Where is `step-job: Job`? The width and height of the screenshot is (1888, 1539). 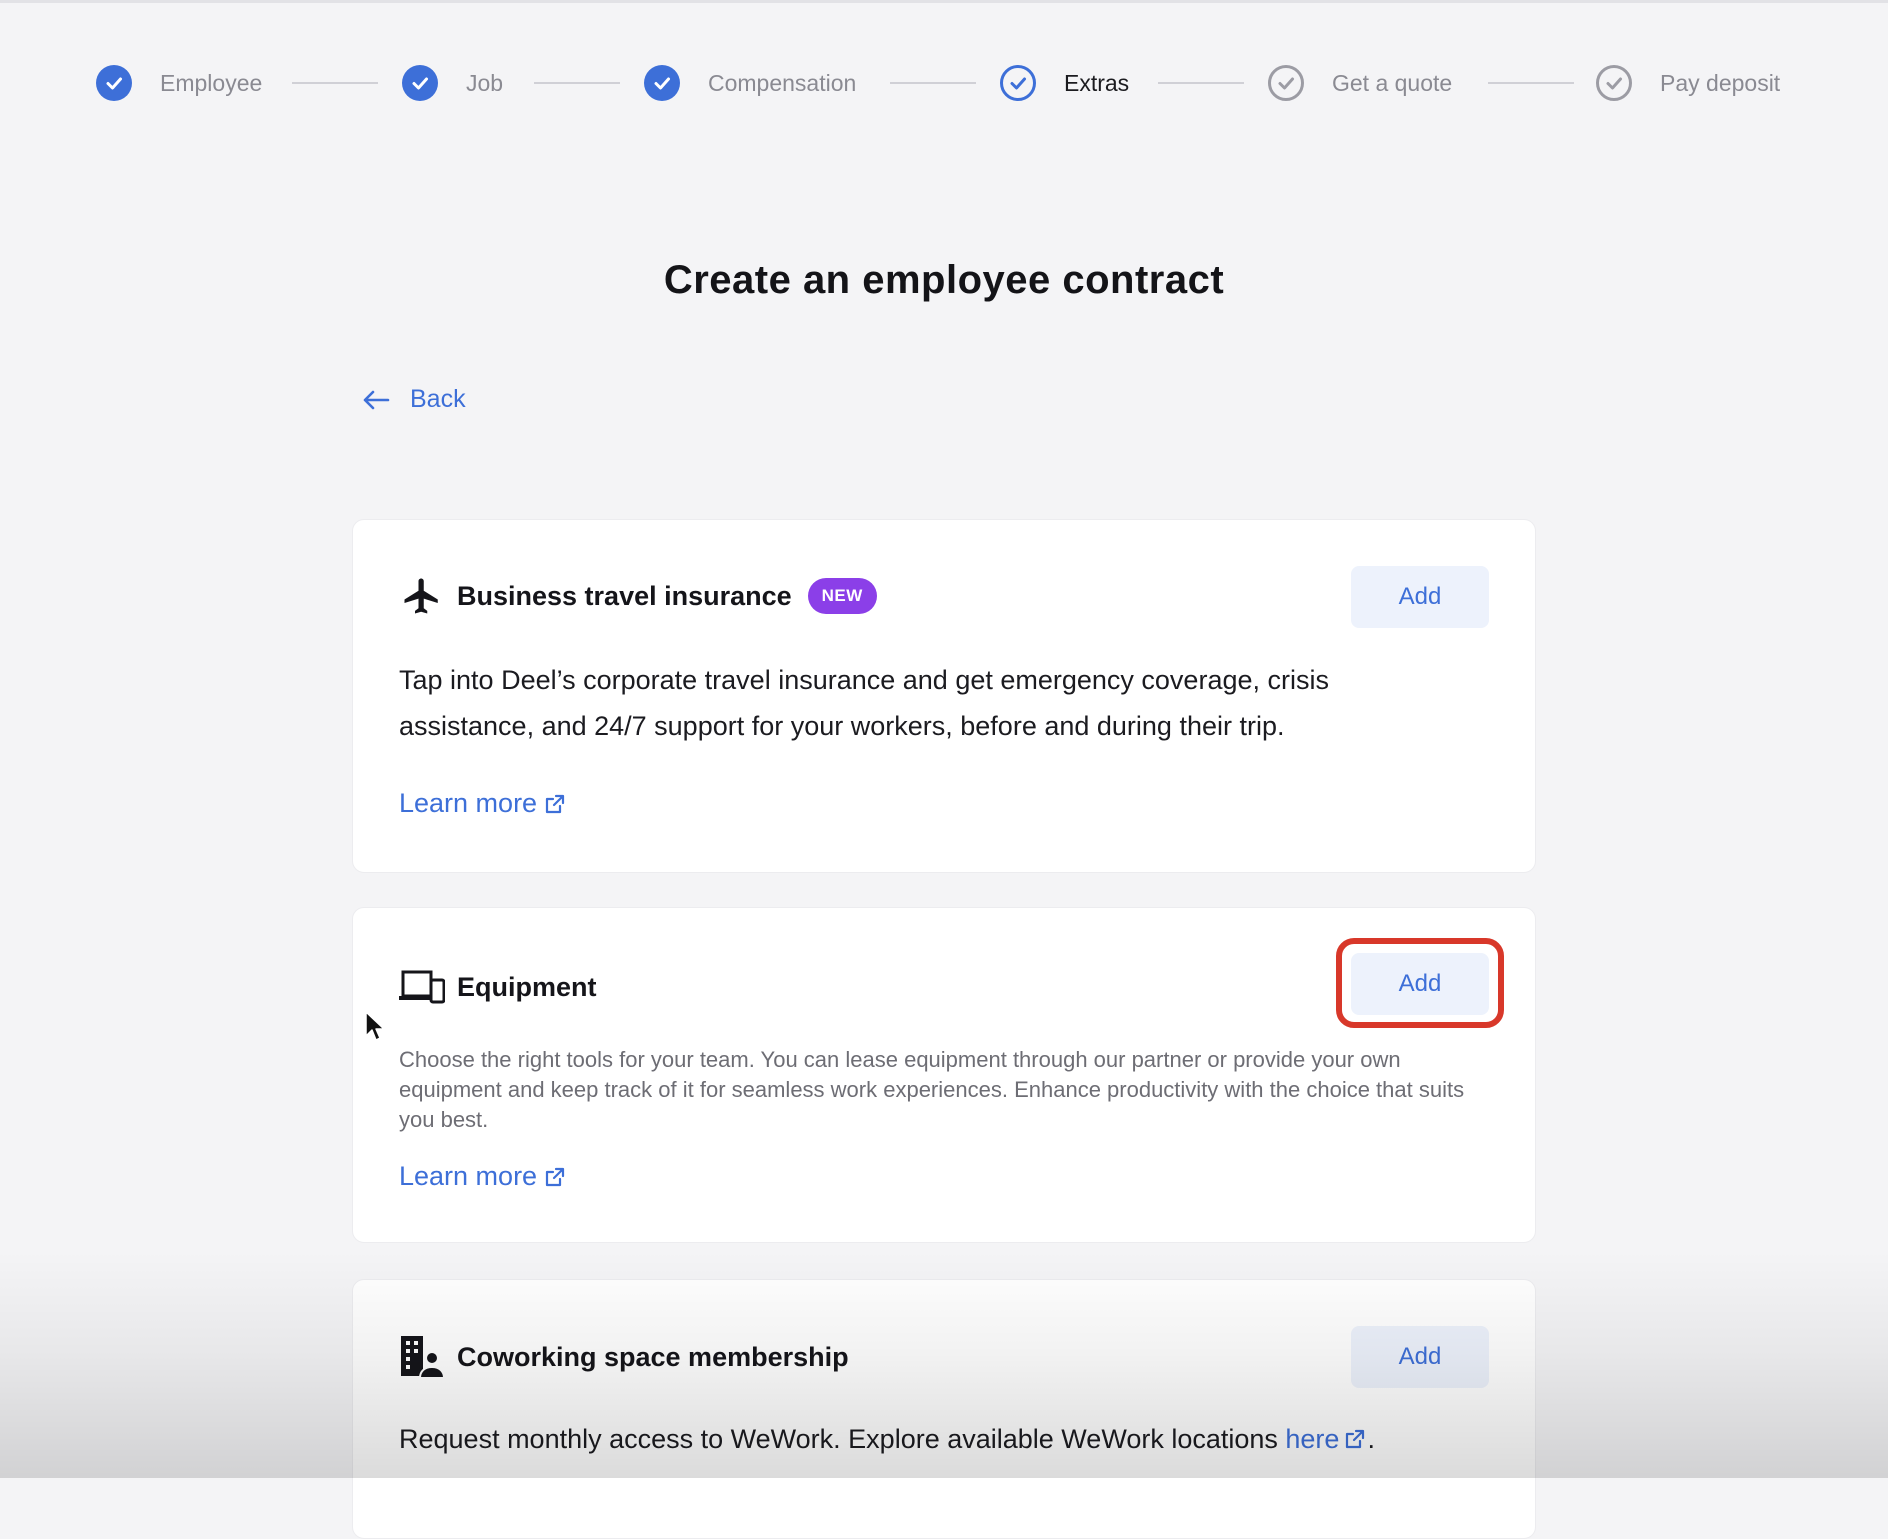
step-job: Job is located at coordinates (452, 83).